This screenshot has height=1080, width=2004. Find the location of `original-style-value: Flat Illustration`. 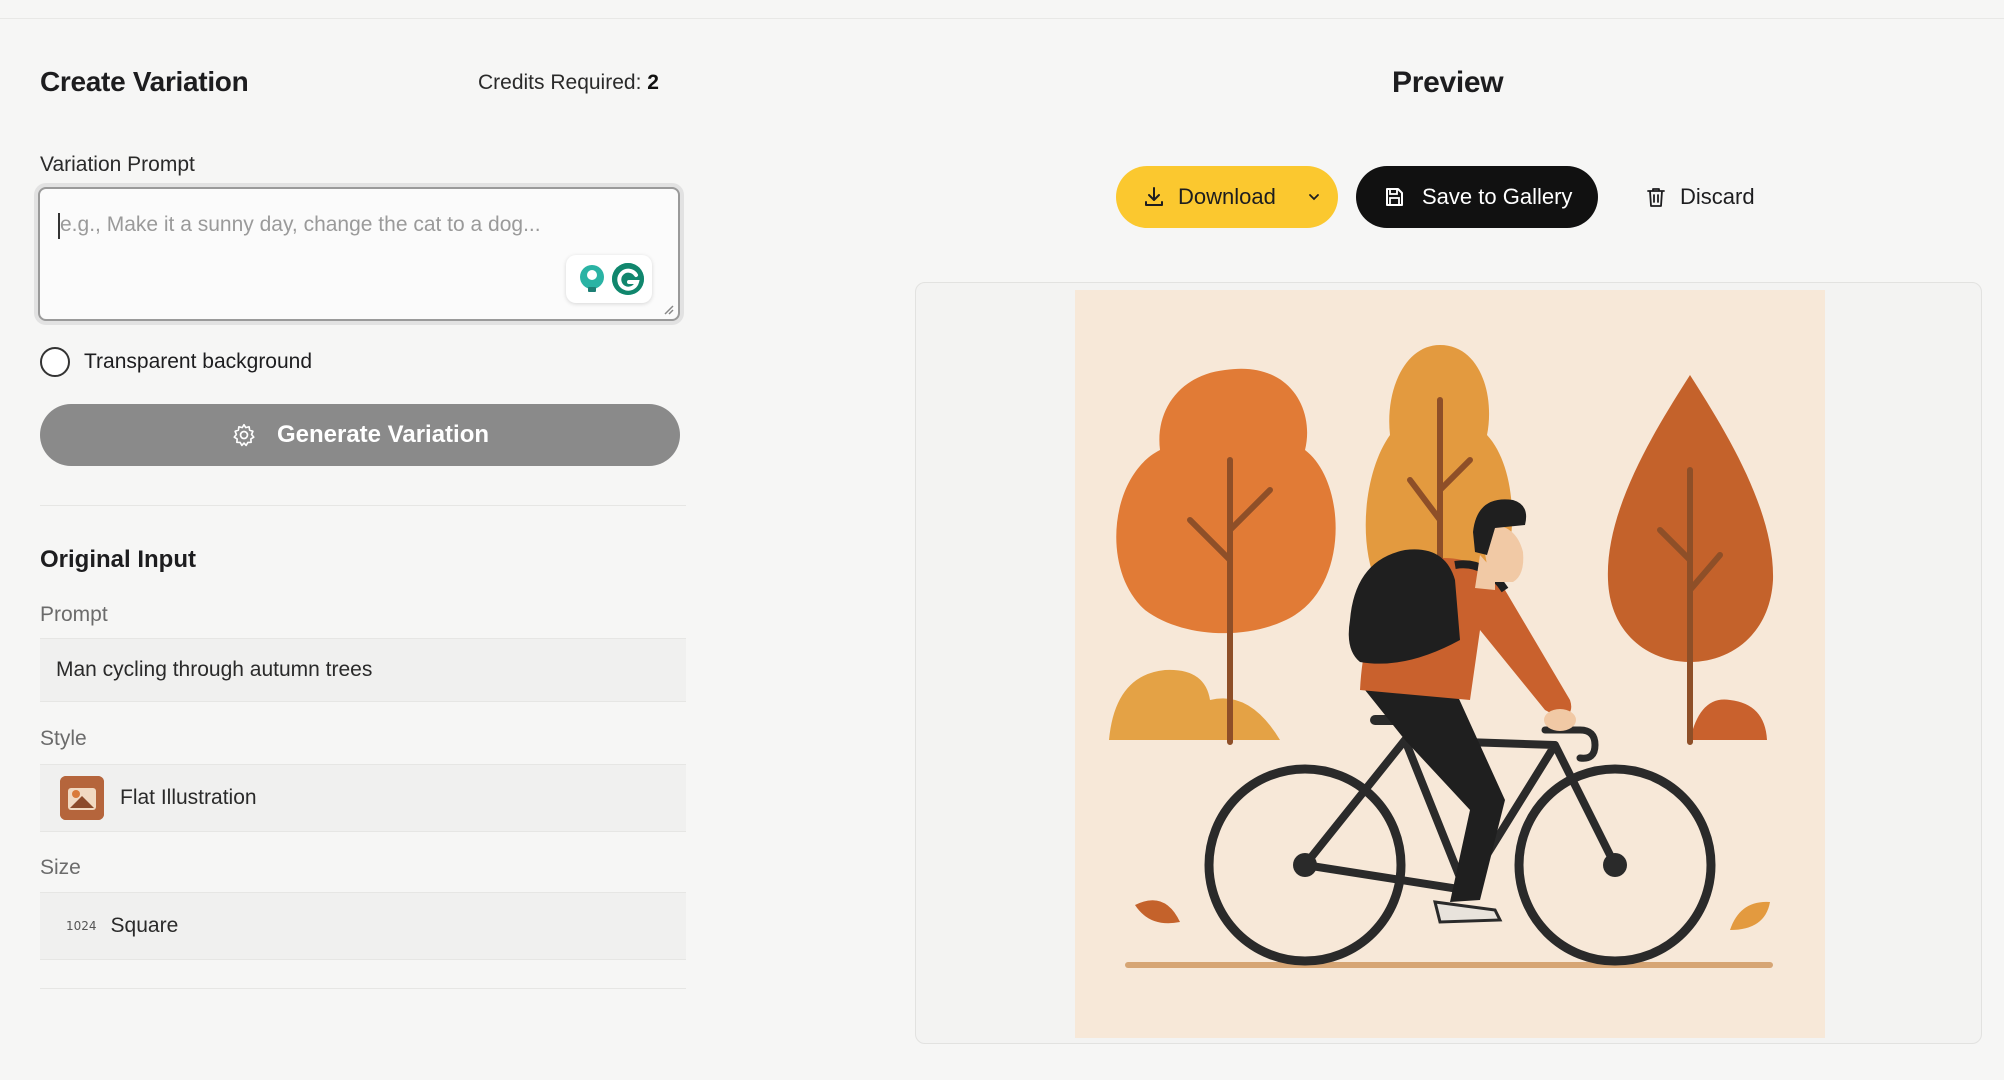

original-style-value: Flat Illustration is located at coordinates (188, 797).